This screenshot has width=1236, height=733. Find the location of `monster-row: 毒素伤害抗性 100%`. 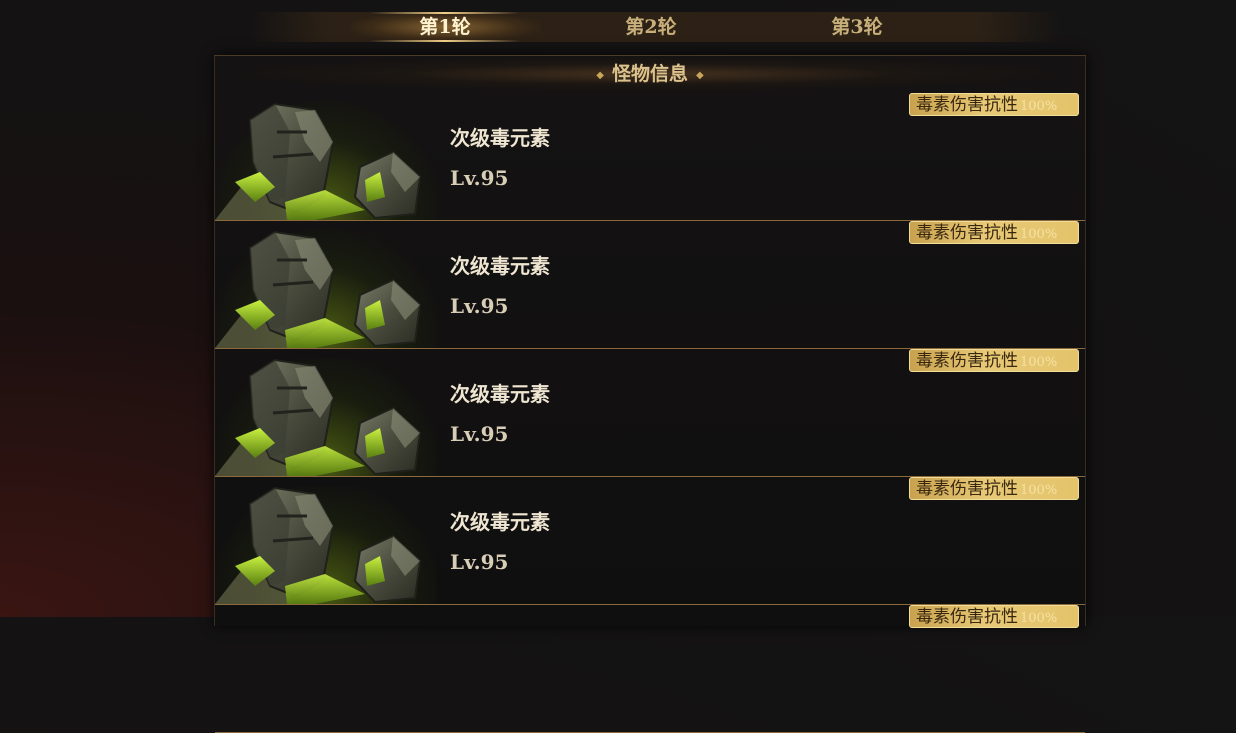

monster-row: 毒素伤害抗性 100% is located at coordinates (650, 668).